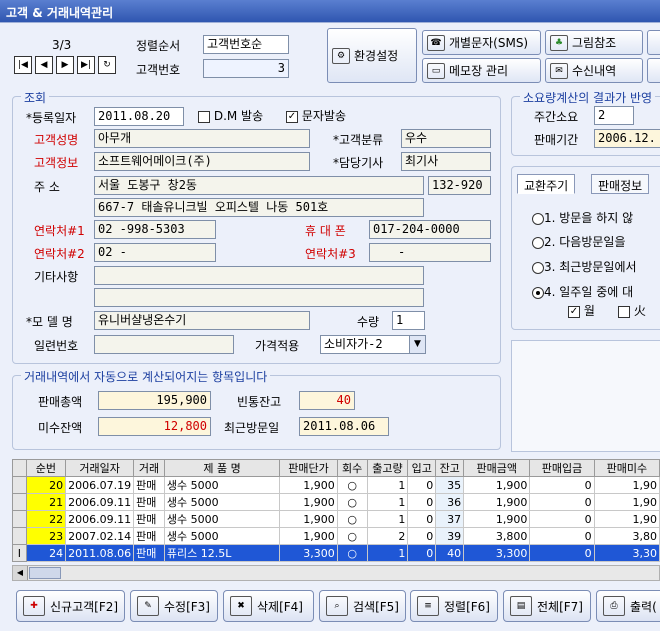  Describe the element at coordinates (174, 606) in the screenshot. I see `edit-button: ✎ 수정[F3]` at that location.